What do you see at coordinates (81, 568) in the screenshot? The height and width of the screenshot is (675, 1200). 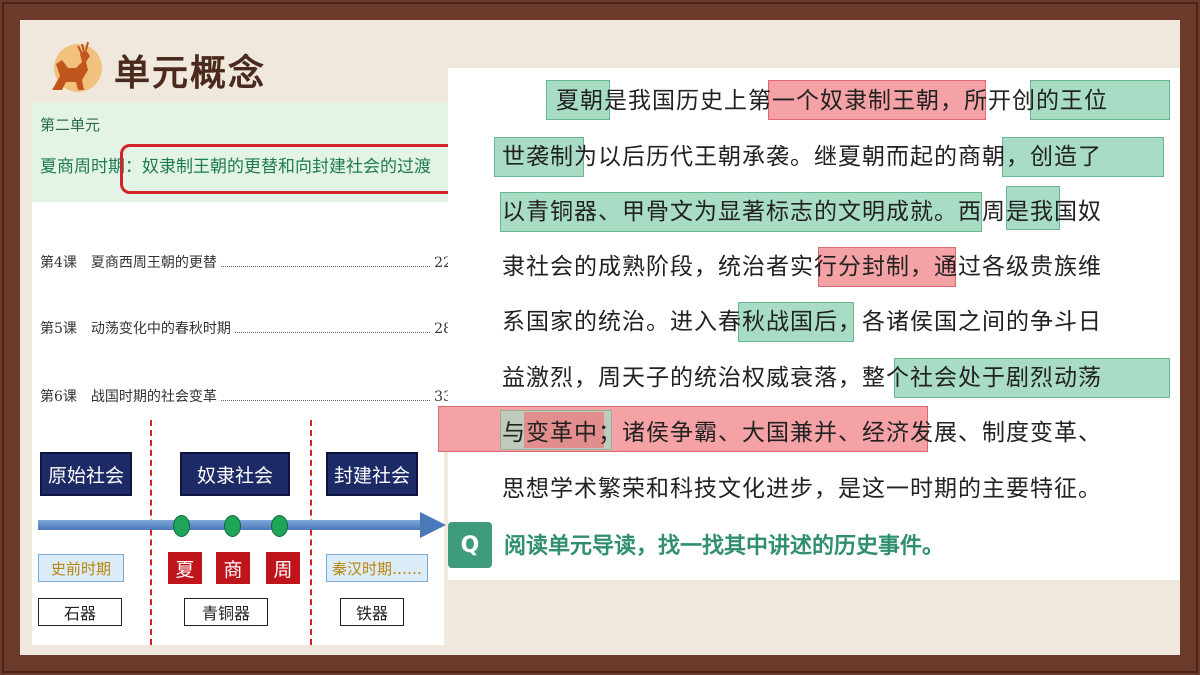 I see `period-prehistoric: 史前时期` at bounding box center [81, 568].